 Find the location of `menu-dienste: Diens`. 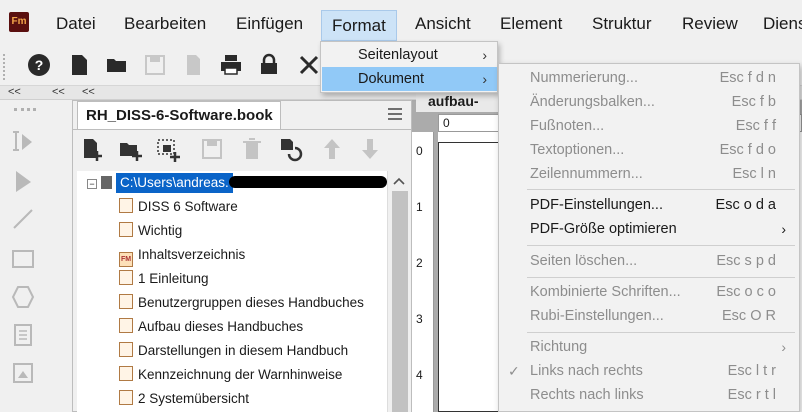

menu-dienste: Diens is located at coordinates (782, 23).